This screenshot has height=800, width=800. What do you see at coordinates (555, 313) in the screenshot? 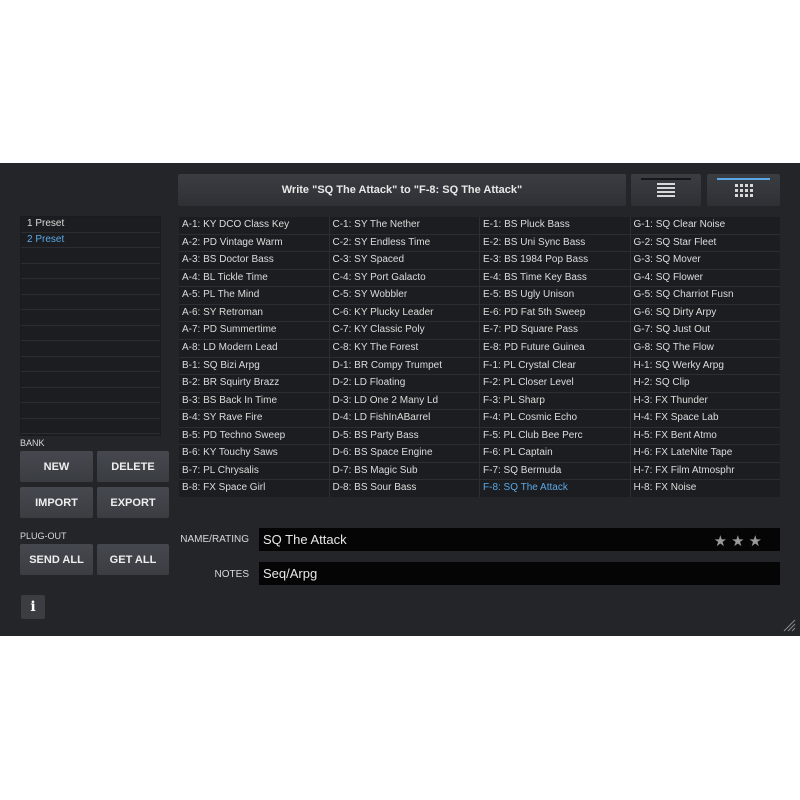
I see `preset-cell: E-6: PD Fat 5th Sweep` at bounding box center [555, 313].